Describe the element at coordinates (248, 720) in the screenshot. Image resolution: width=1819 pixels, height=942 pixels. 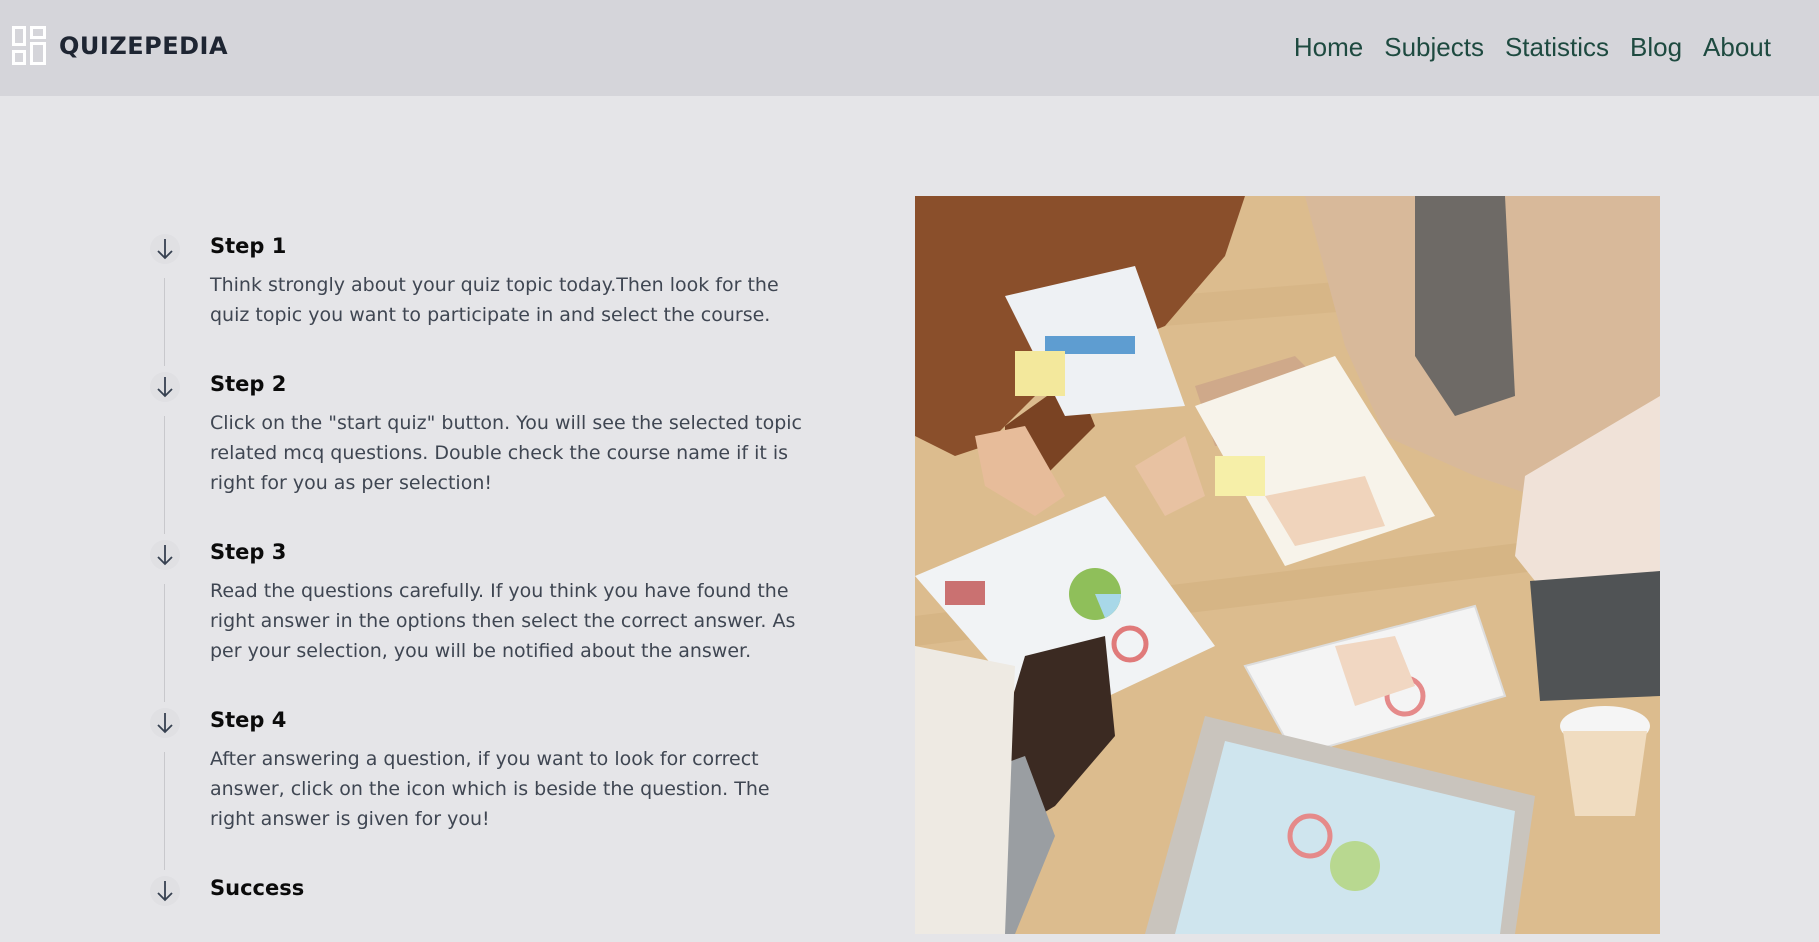
I see `step-title: Step 4` at that location.